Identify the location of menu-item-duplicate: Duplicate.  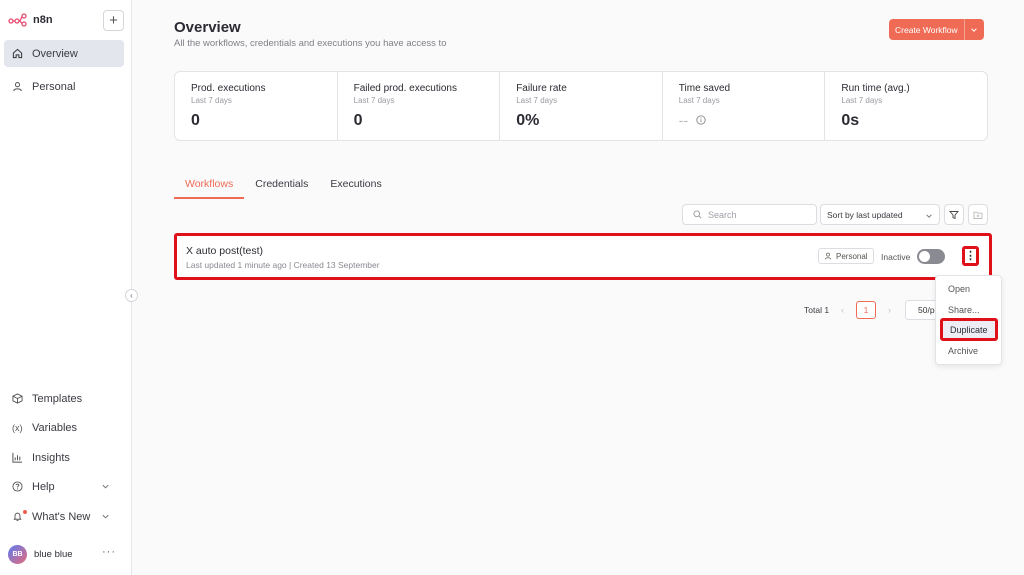
(969, 329).